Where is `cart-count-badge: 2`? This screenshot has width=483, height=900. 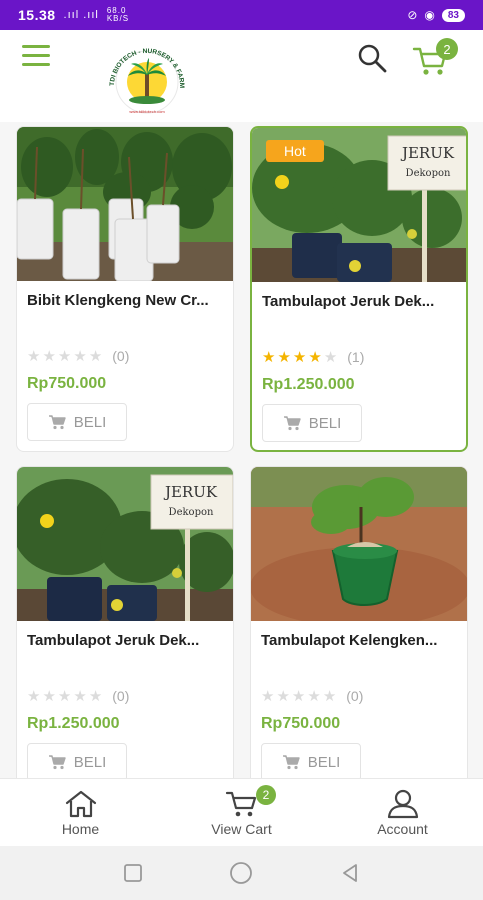
cart-count-badge: 2 is located at coordinates (447, 49).